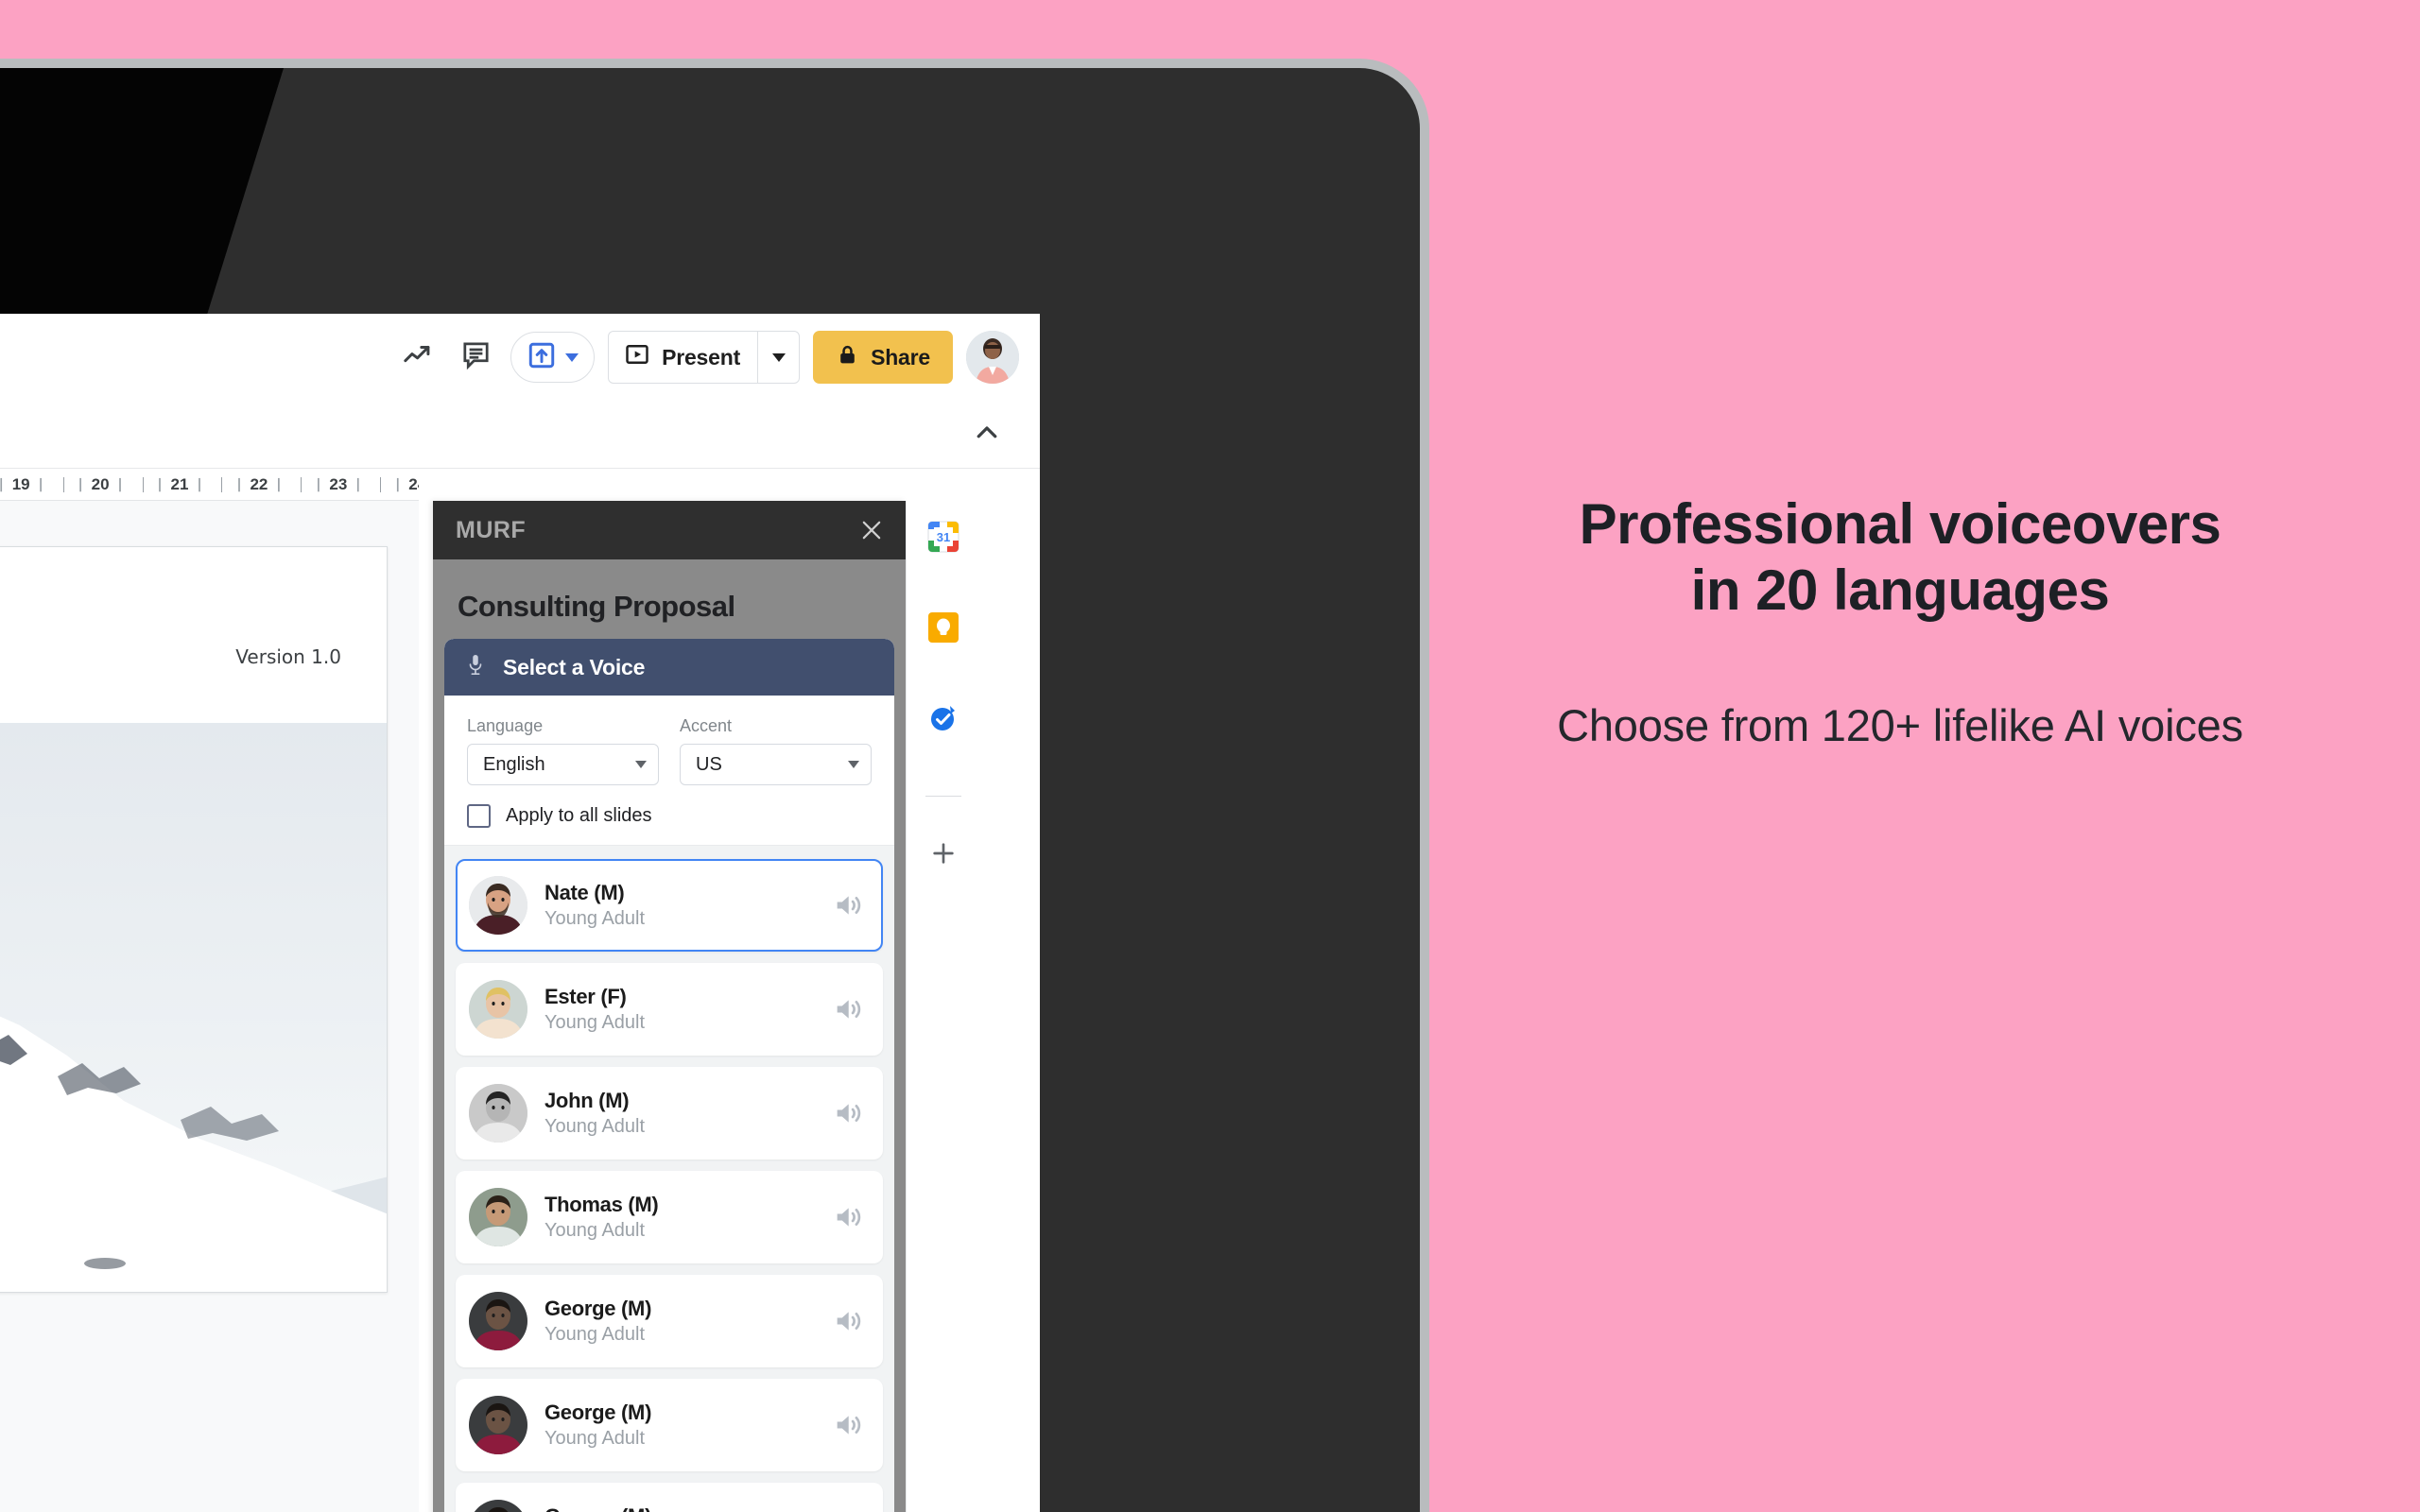 Image resolution: width=2420 pixels, height=1512 pixels. I want to click on close-icon, so click(871, 530).